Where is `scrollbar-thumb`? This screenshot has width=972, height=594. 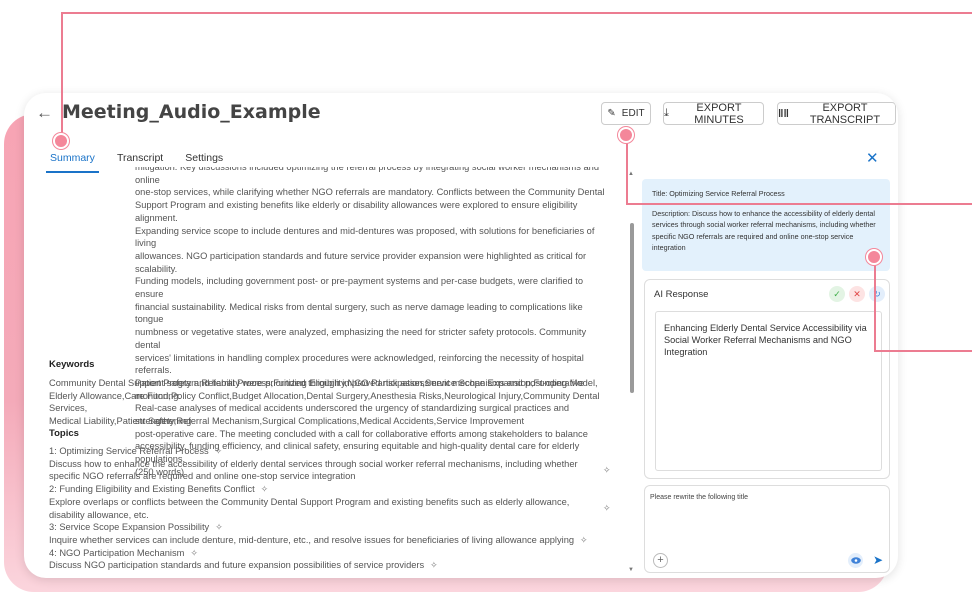 scrollbar-thumb is located at coordinates (632, 308).